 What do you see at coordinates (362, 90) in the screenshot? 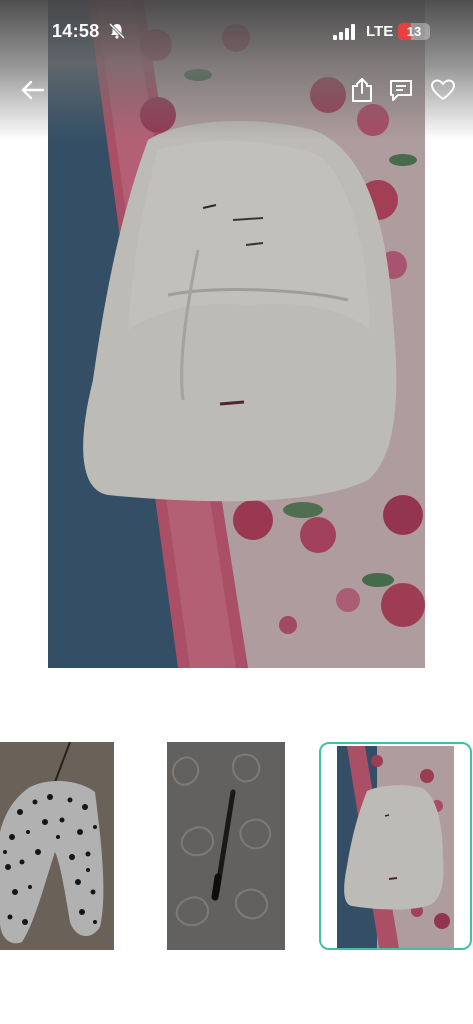
I see `share-icon` at bounding box center [362, 90].